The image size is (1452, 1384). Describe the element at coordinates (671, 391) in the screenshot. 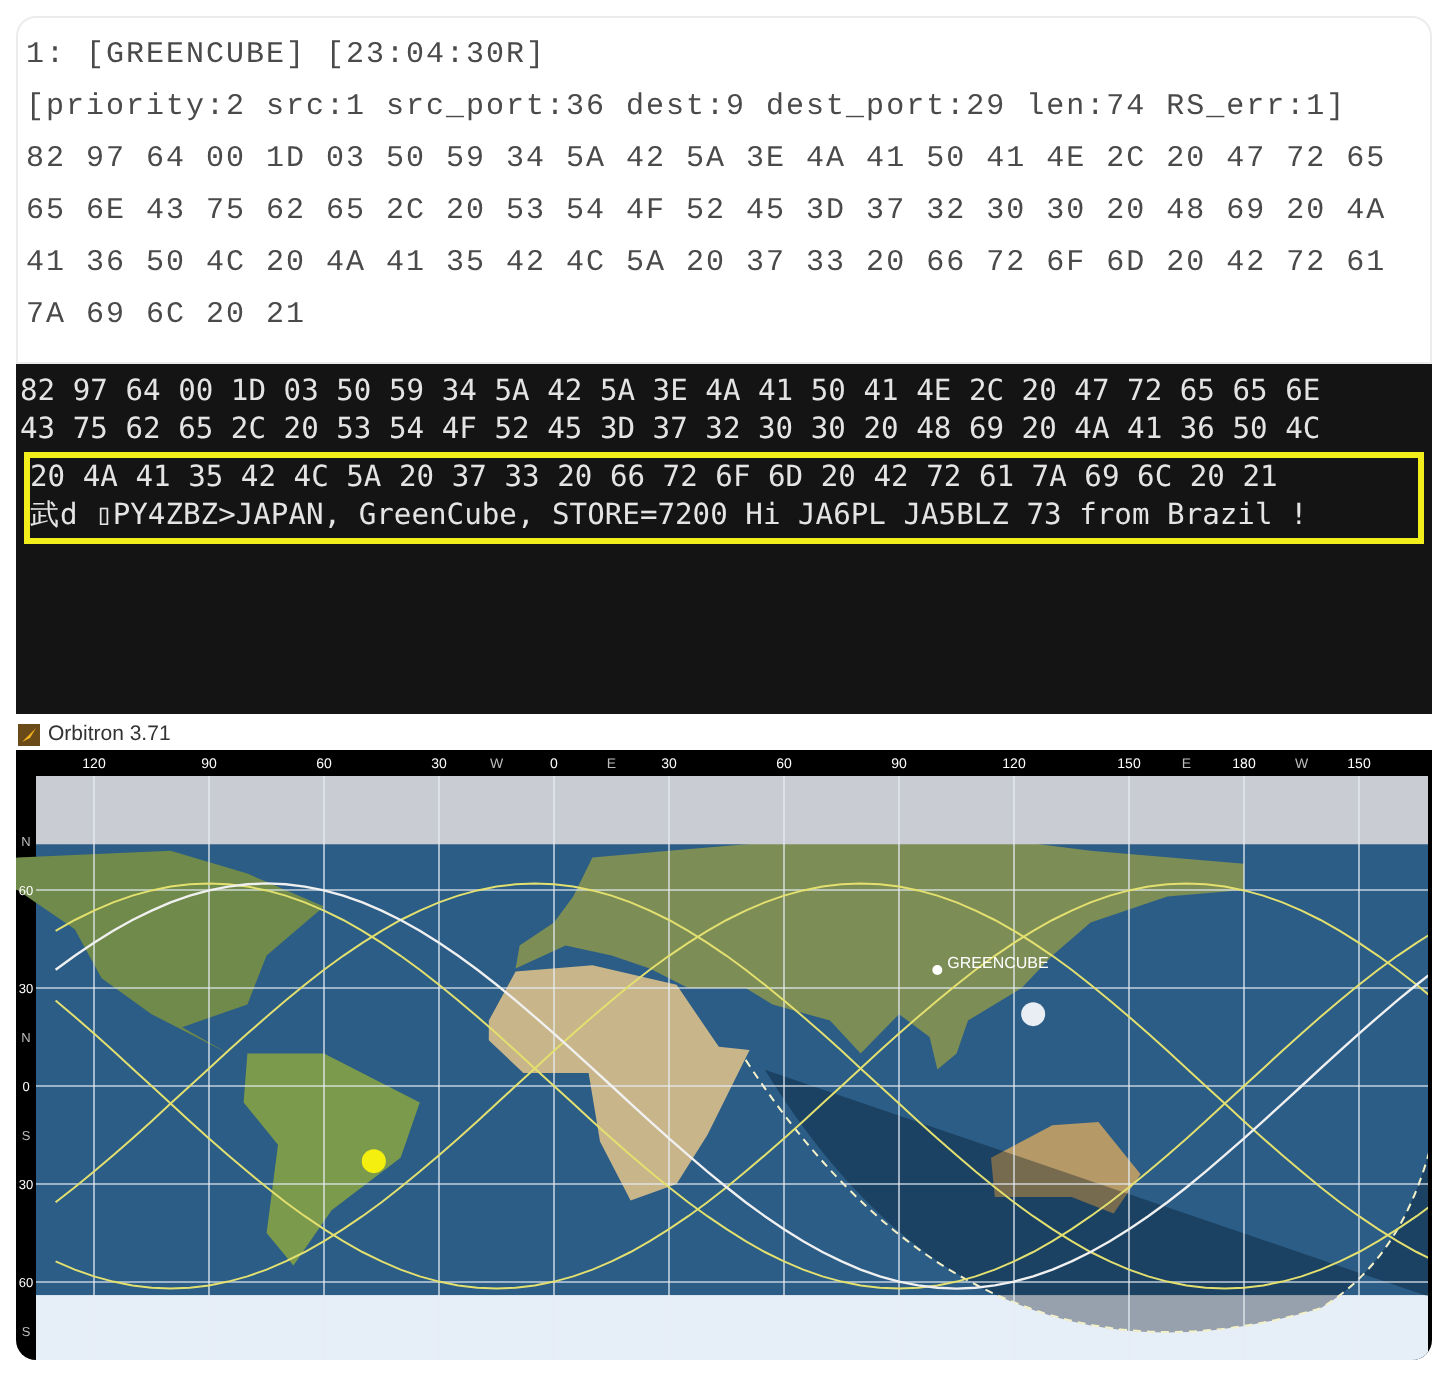

I see `terminal-line: 82 97 64 00 1D 03 50 59 34 5A 42 5A 3E 4A 41 50 41 4E 2C 20 47 72 65 65 6E` at that location.